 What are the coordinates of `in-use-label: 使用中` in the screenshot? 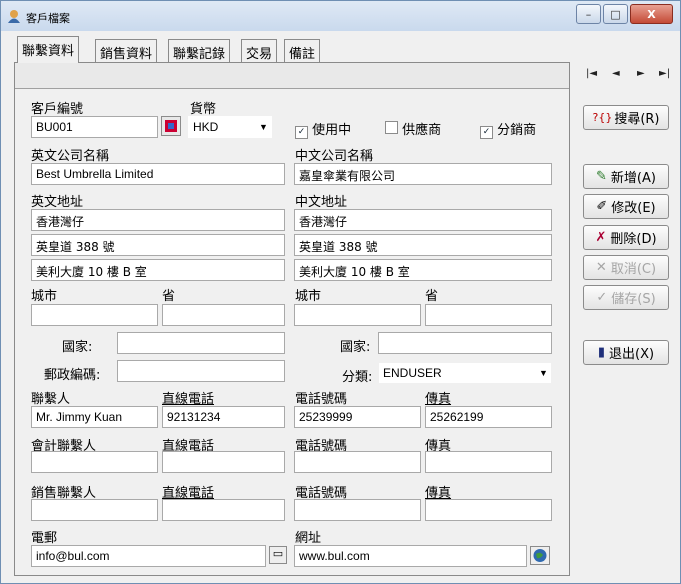 It's located at (332, 130).